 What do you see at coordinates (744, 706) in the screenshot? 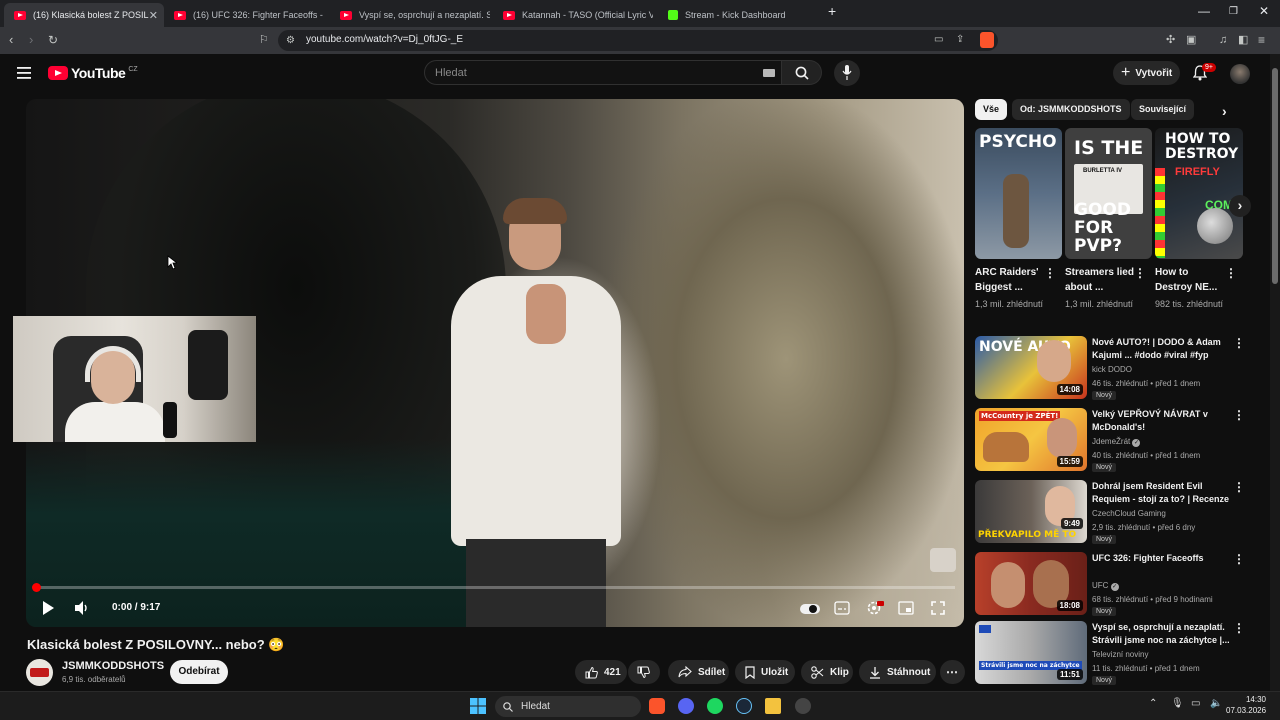
I see `steam-icon` at bounding box center [744, 706].